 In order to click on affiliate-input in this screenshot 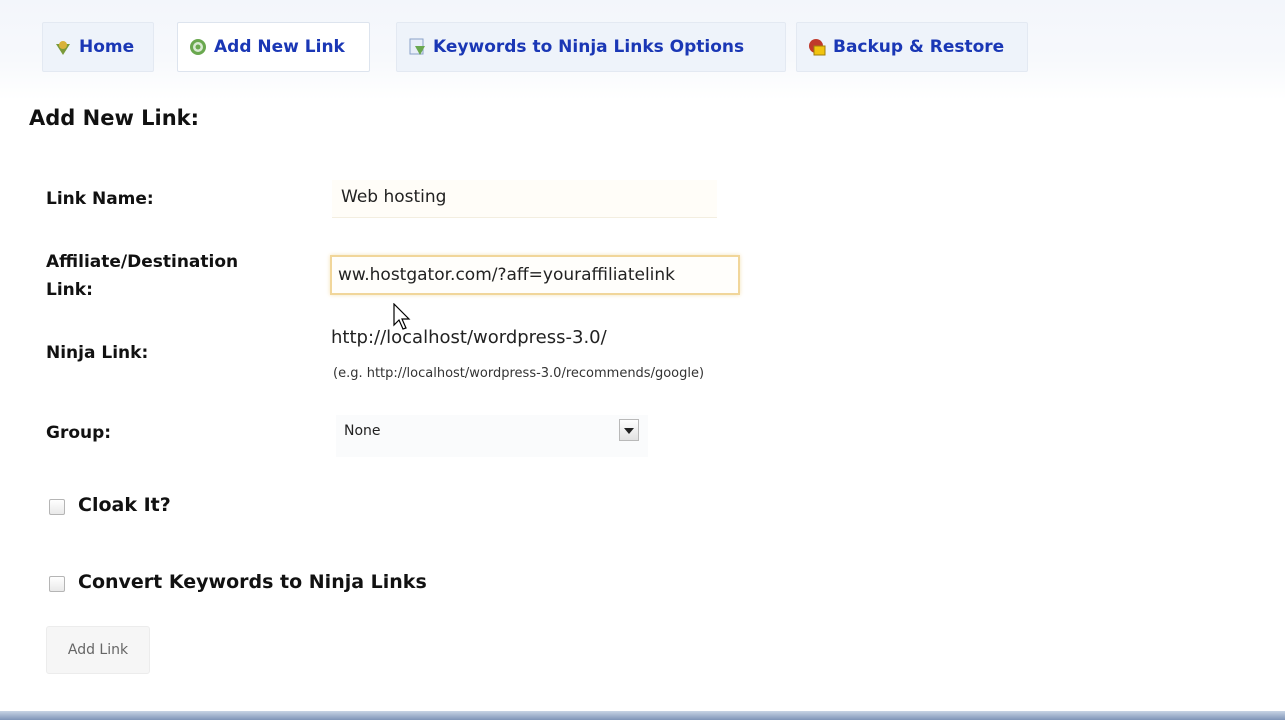, I will do `click(535, 275)`.